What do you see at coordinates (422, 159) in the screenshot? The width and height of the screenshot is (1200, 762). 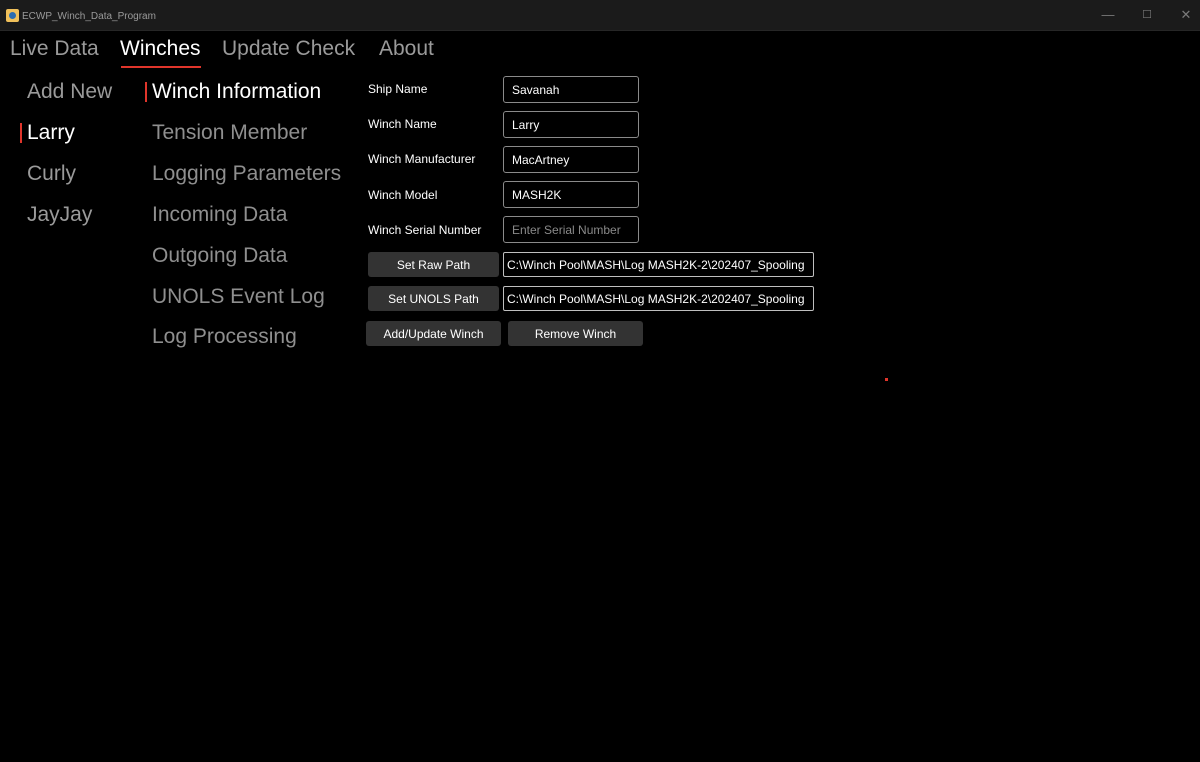 I see `winch-manufacturer-label: Winch Manufacturer` at bounding box center [422, 159].